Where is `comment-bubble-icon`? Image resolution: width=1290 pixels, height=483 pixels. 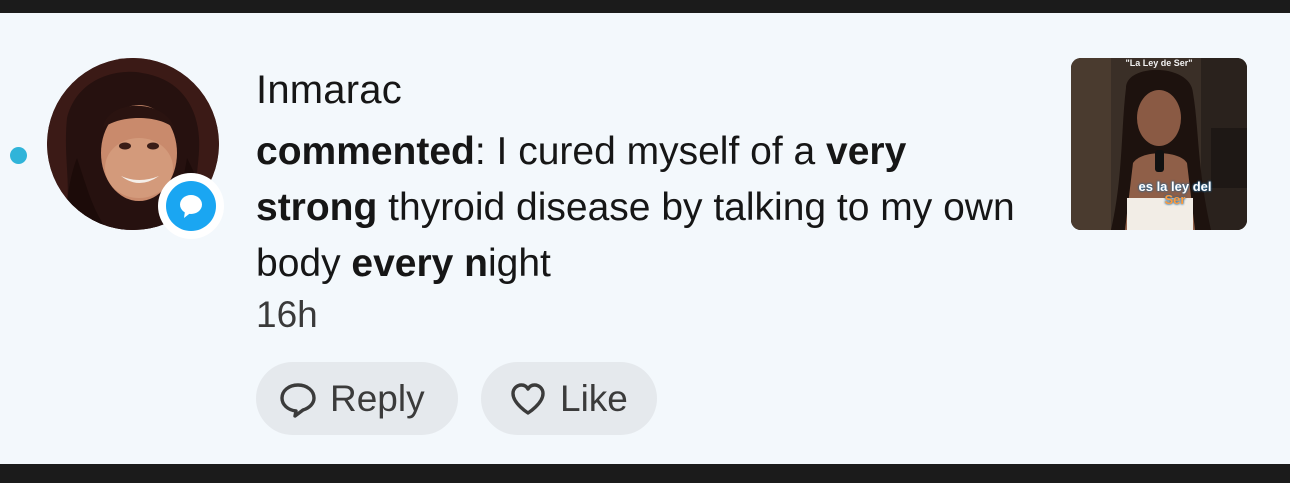 comment-bubble-icon is located at coordinates (191, 206).